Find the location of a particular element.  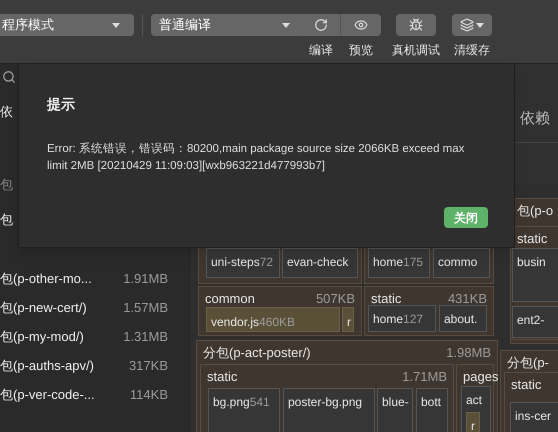

package-row: 包(p-new-cert/) 1.57MB is located at coordinates (84, 307).